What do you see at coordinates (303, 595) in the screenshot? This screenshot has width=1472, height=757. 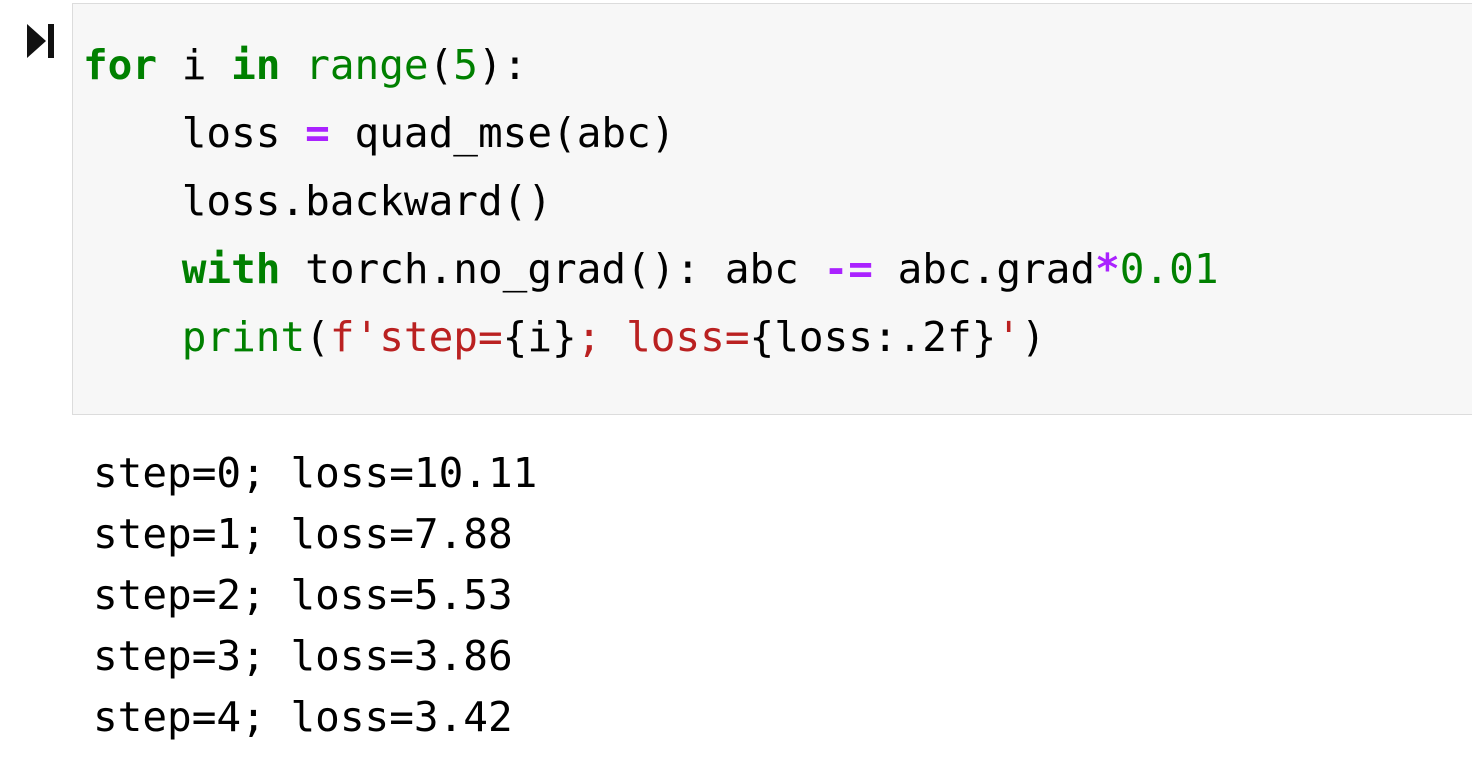 I see `output-line: step=2; loss=5.53` at bounding box center [303, 595].